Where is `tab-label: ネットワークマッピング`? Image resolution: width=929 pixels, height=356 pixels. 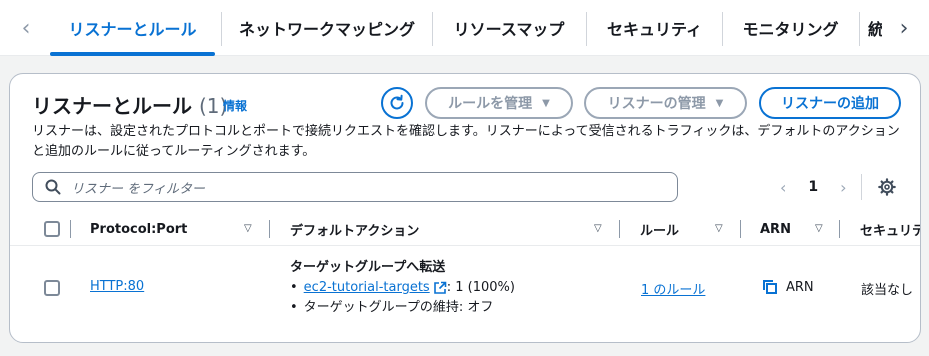
tab-label: ネットワークマッピング is located at coordinates (326, 29).